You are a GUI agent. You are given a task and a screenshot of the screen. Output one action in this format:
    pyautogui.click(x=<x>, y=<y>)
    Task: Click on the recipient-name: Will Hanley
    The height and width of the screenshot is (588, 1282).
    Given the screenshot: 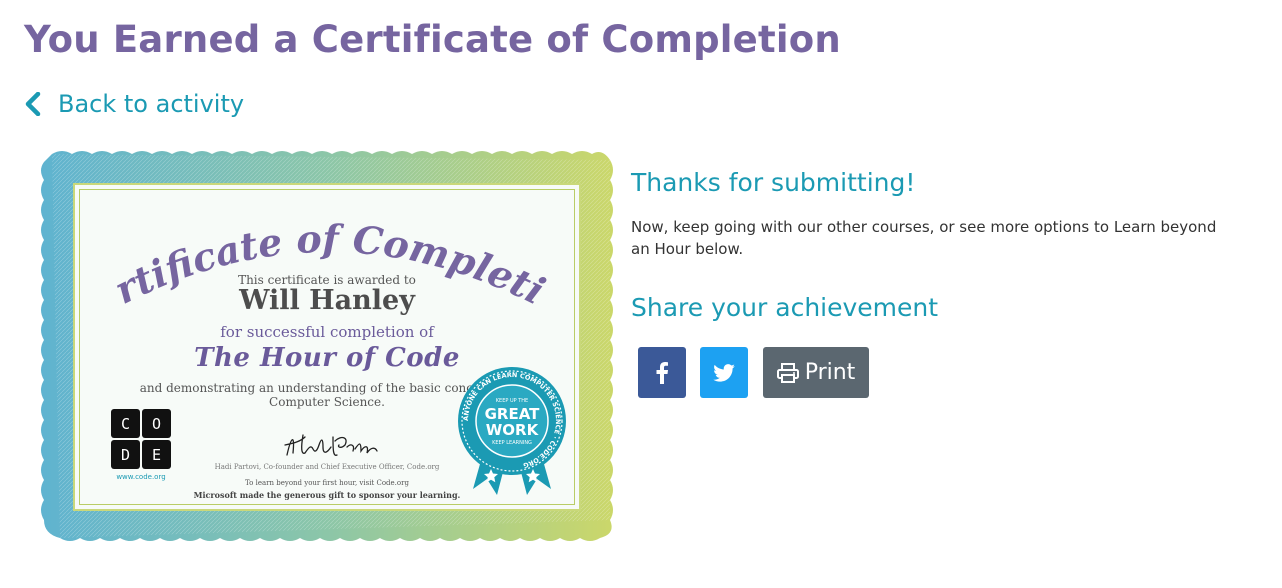 What is the action you would take?
    pyautogui.click(x=327, y=300)
    